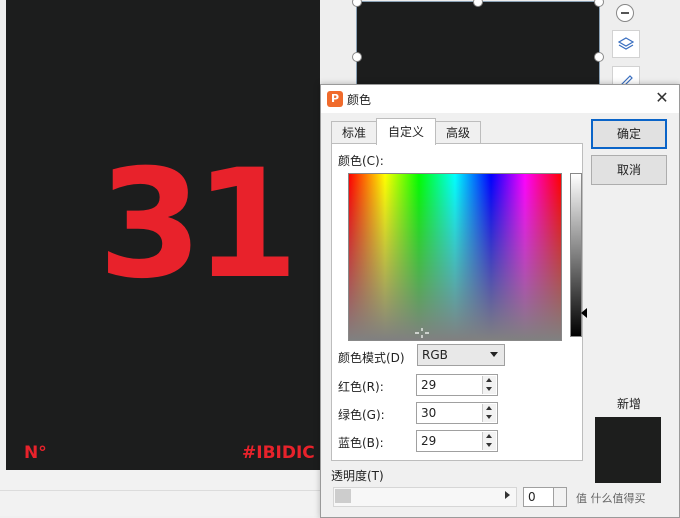 This screenshot has height=518, width=680. I want to click on chevron-down-icon, so click(494, 354).